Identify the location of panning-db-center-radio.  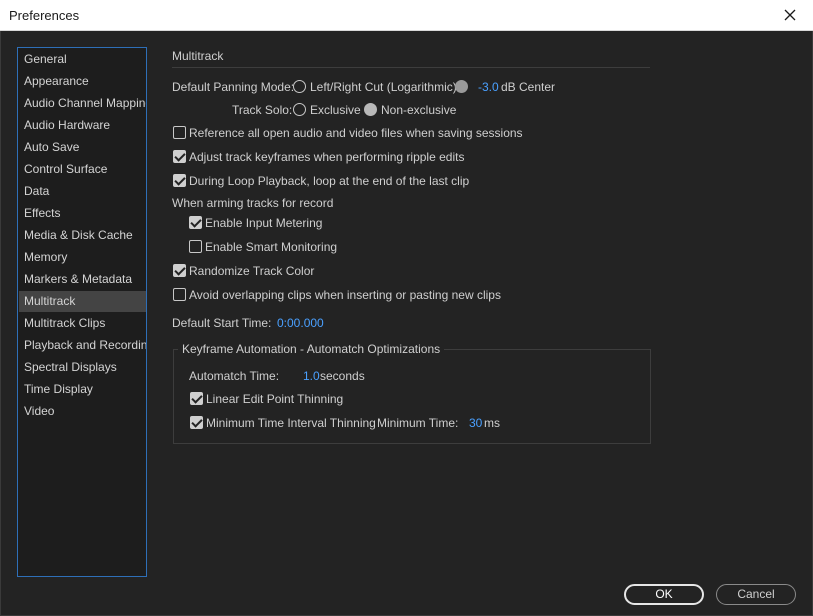
(461, 86).